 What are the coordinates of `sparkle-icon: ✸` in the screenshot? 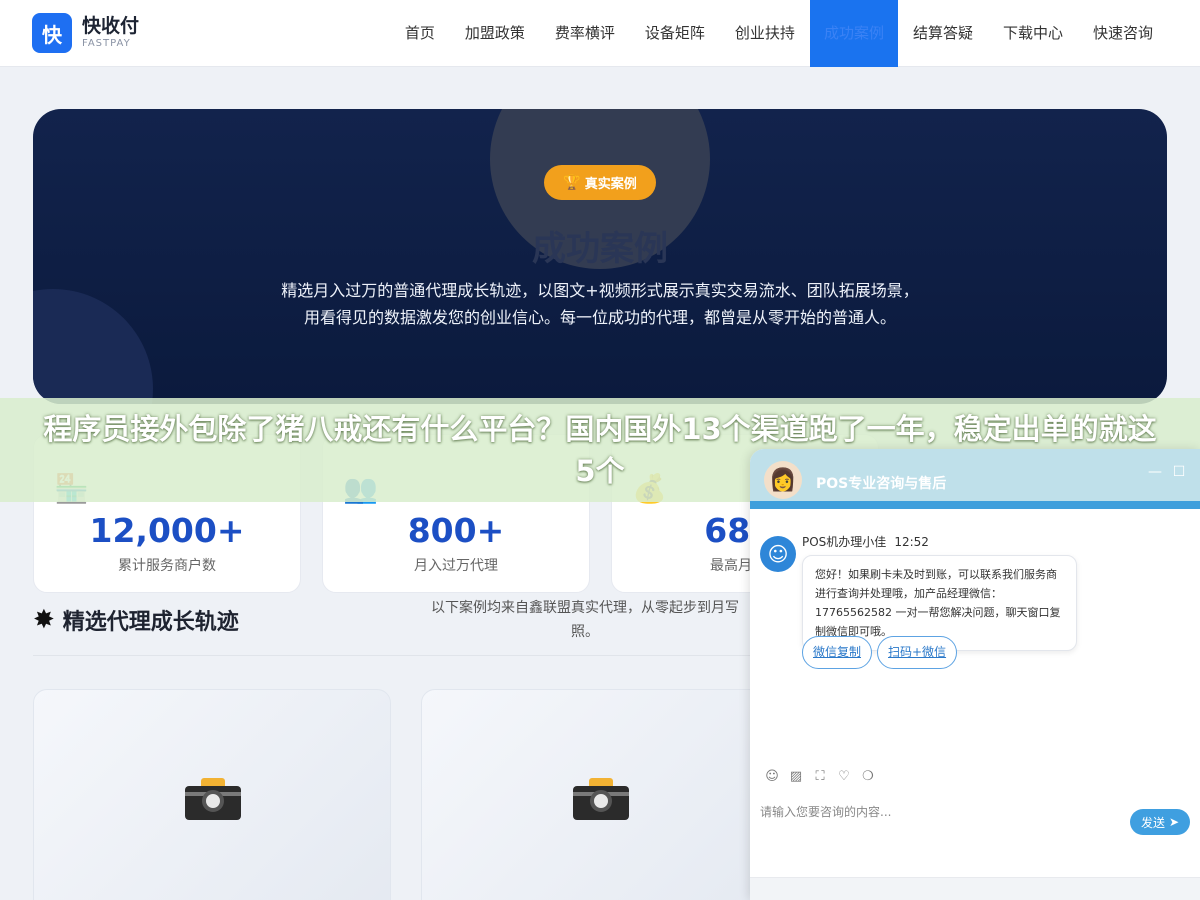 It's located at (44, 620).